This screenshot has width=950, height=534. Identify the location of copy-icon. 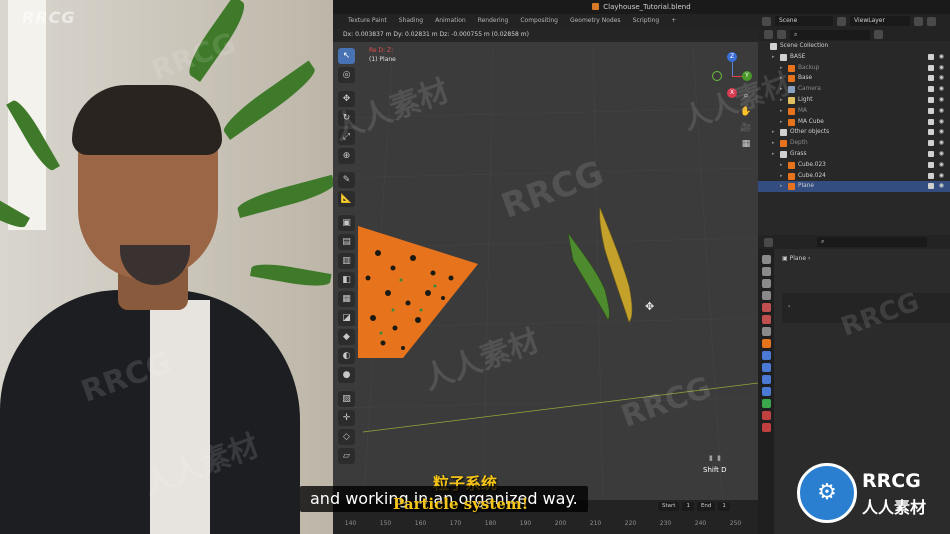
(918, 21).